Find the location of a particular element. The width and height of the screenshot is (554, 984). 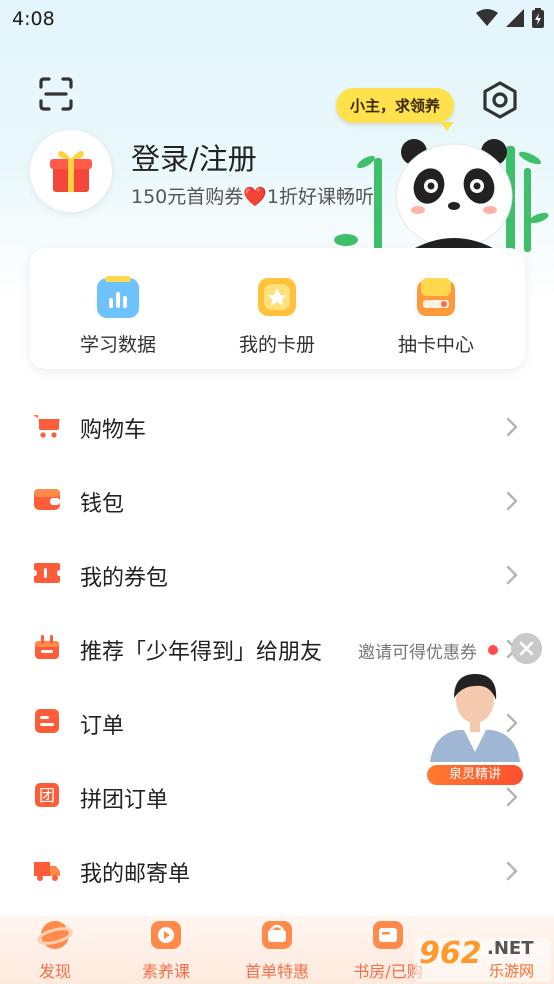

tab-first-order-deal: 首单特惠 is located at coordinates (277, 950).